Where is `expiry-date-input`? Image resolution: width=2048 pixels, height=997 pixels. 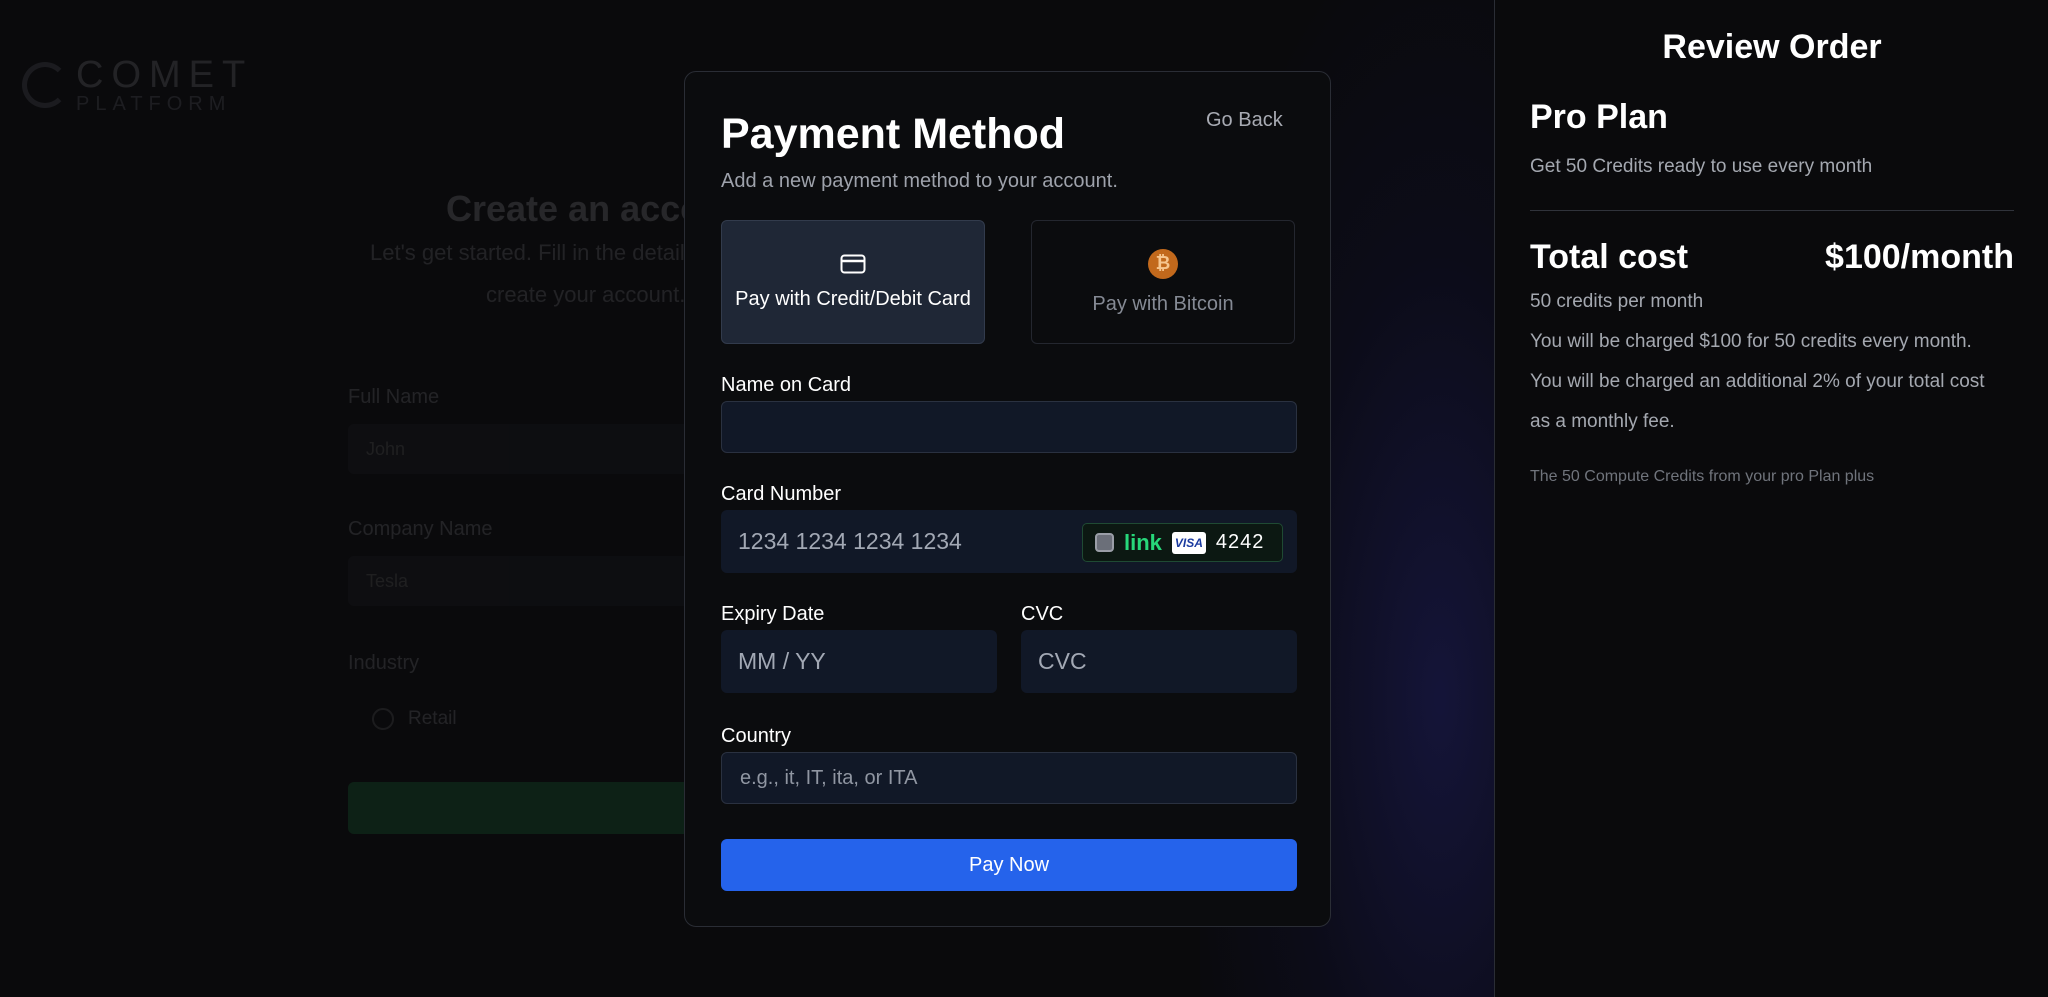 expiry-date-input is located at coordinates (859, 661).